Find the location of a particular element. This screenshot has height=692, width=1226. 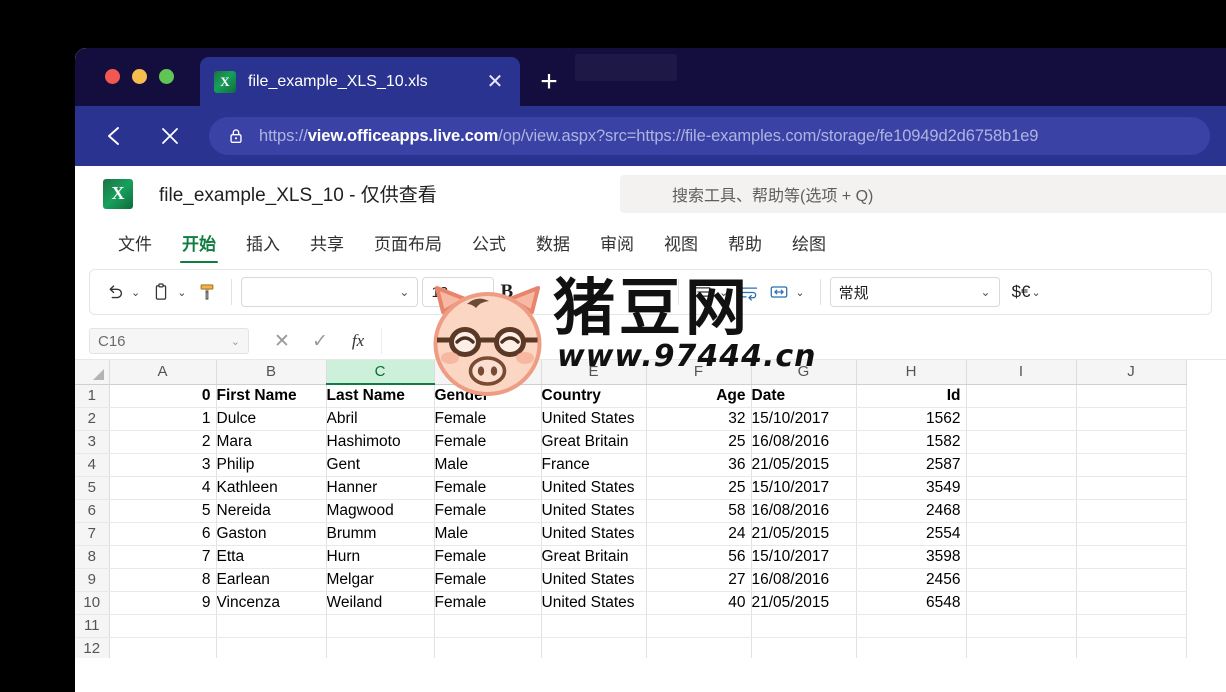

paste-button: ⌄ is located at coordinates (169, 292).